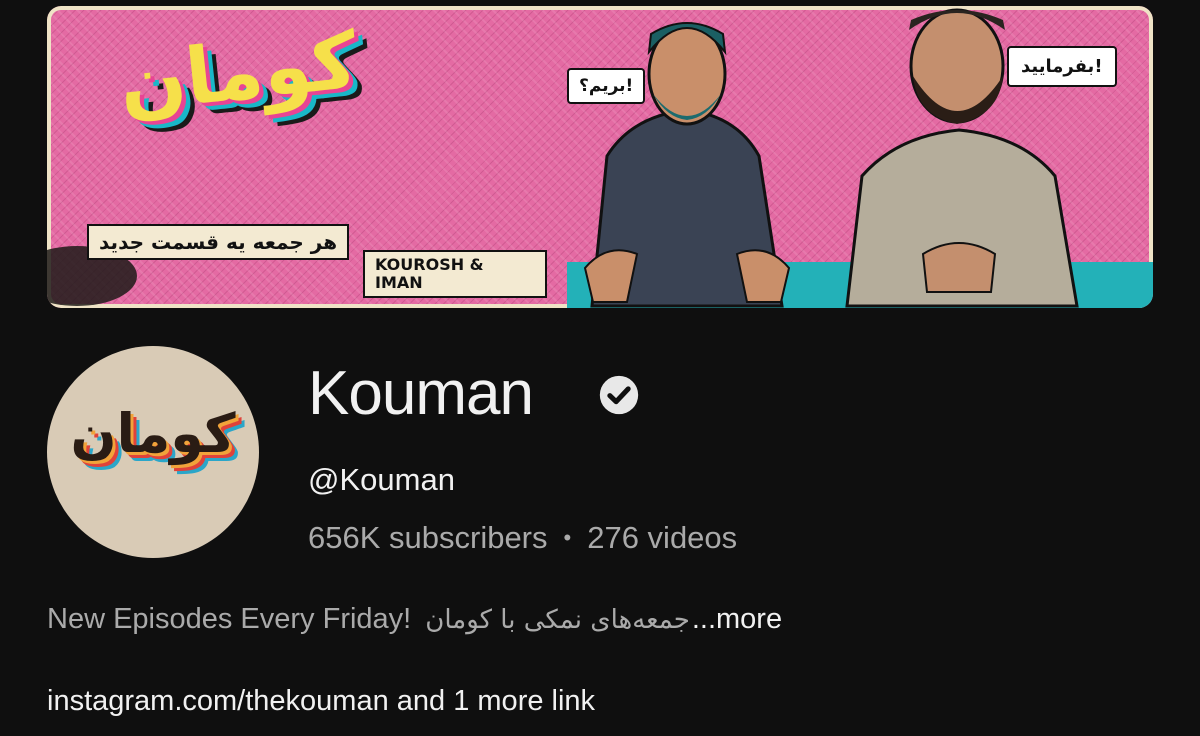  I want to click on speech-bubble-left: بریم؟!, so click(606, 86).